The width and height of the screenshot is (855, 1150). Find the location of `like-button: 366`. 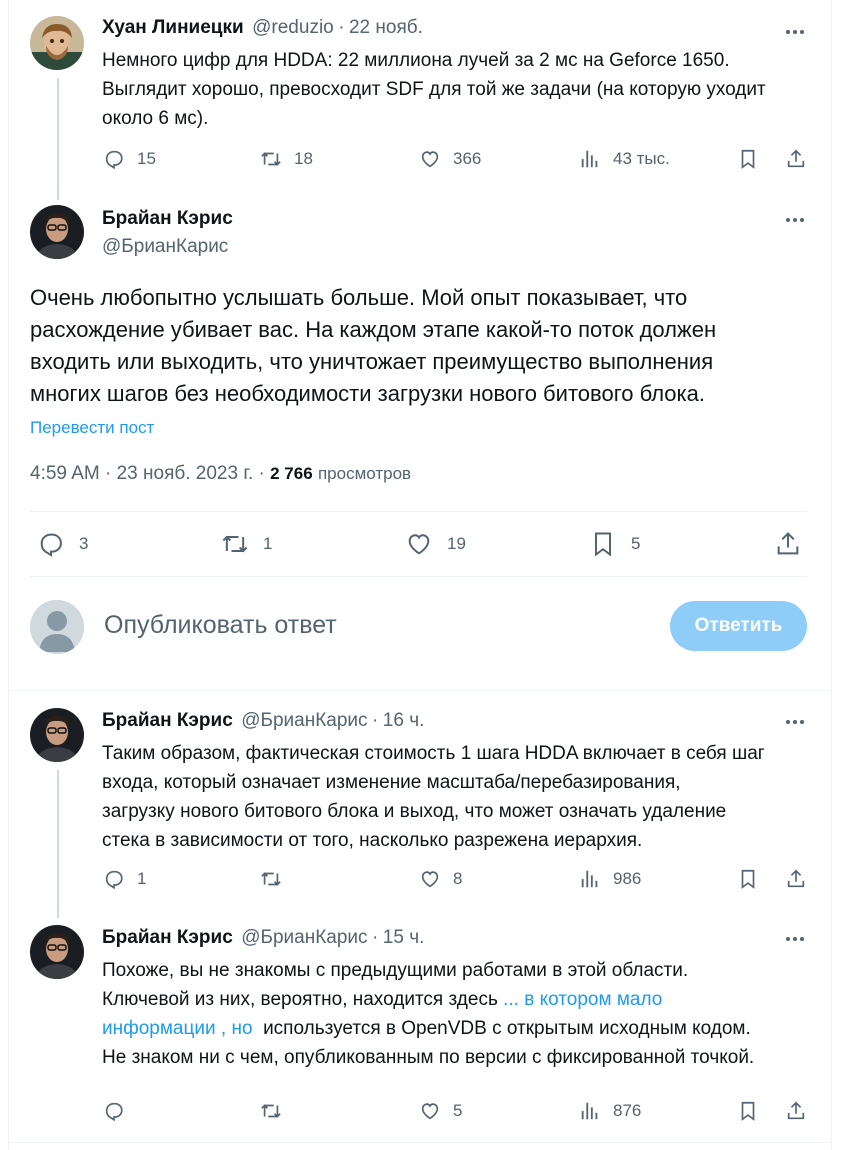

like-button: 366 is located at coordinates (450, 159).